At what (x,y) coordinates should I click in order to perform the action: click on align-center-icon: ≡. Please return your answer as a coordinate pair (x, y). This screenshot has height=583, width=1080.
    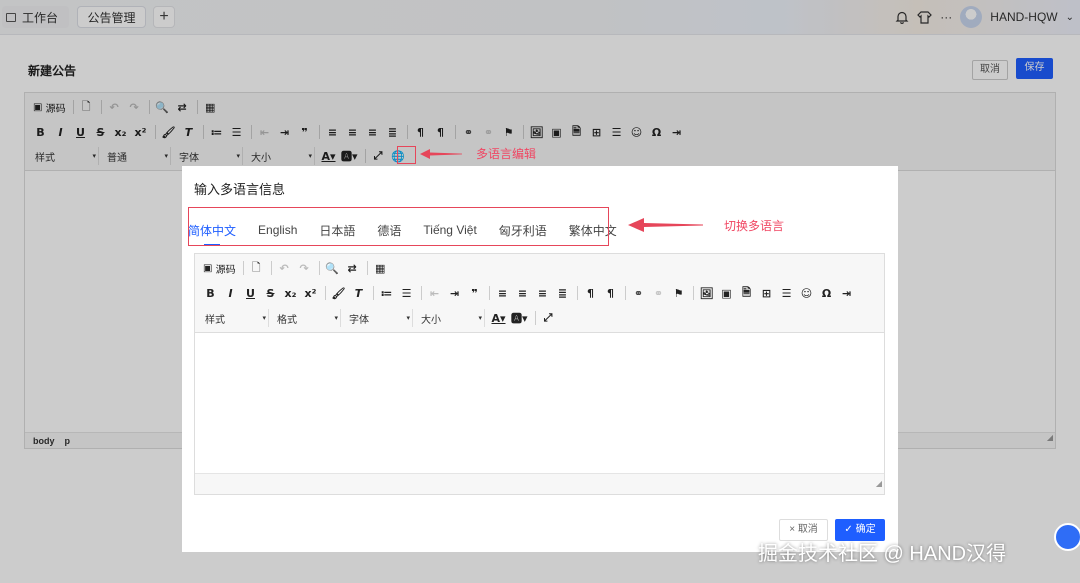
    Looking at the image, I should click on (522, 293).